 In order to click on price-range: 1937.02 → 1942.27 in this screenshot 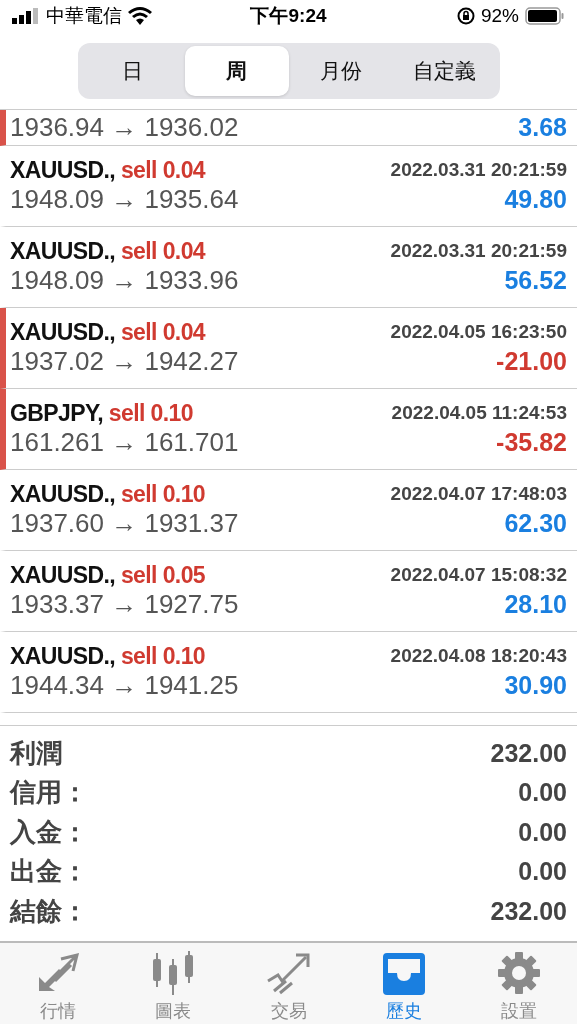, I will do `click(124, 361)`.